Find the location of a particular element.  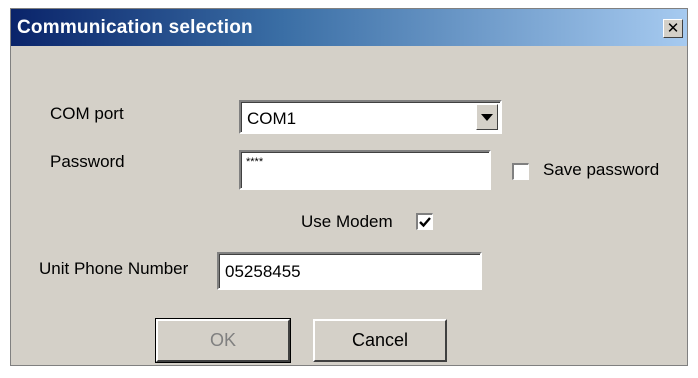

chevron-down-icon is located at coordinates (487, 117).